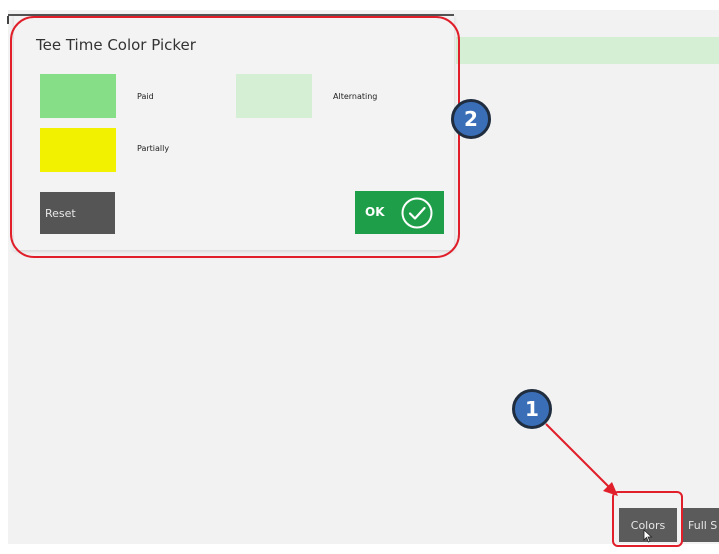 The image size is (719, 554). Describe the element at coordinates (581, 459) in the screenshot. I see `callout-arrow-icon` at that location.